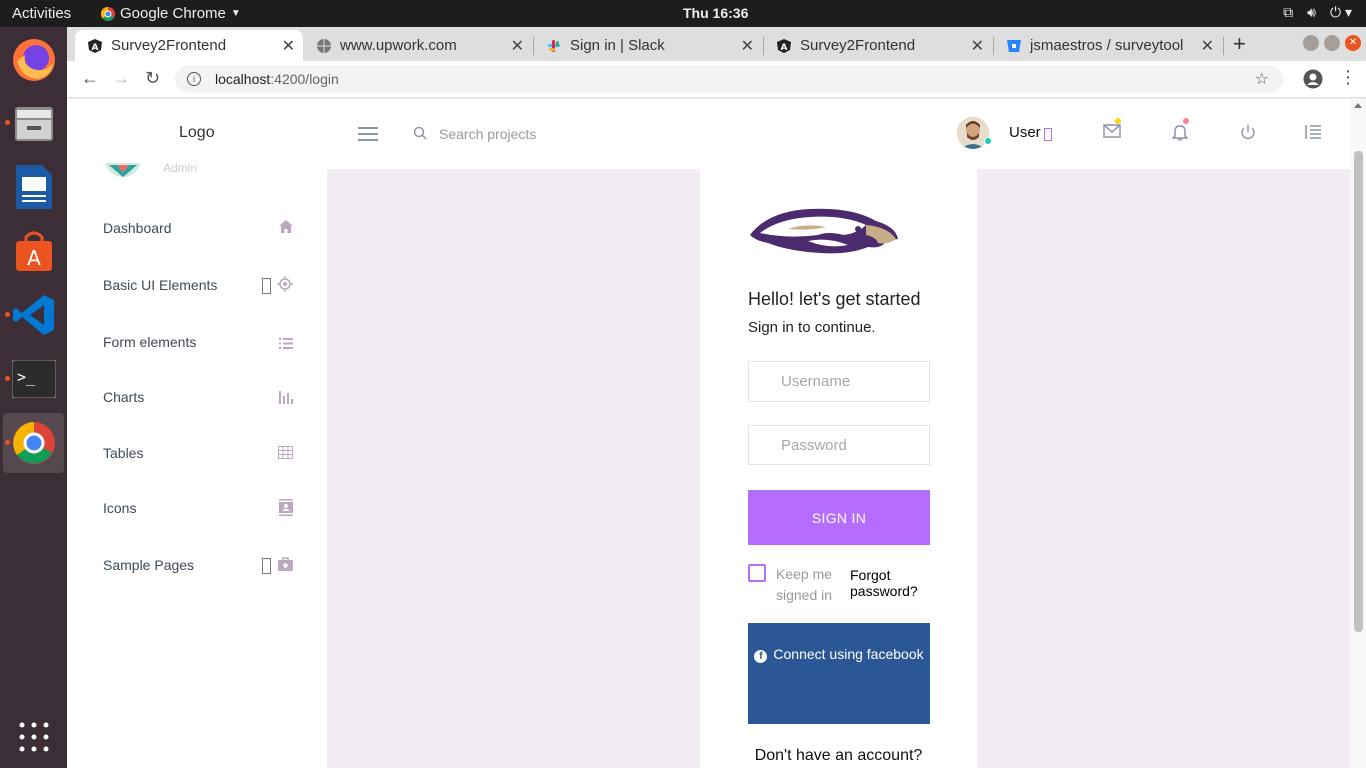 Image resolution: width=1366 pixels, height=768 pixels. Describe the element at coordinates (198, 285) in the screenshot. I see `sidebar-item-basic-ui: Basic UI Elements` at that location.